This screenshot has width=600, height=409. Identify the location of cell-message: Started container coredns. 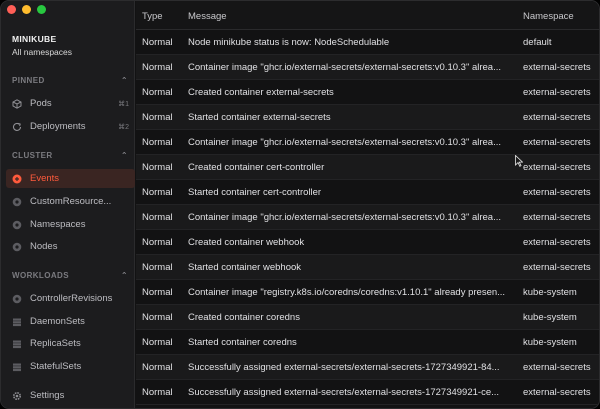
(242, 342).